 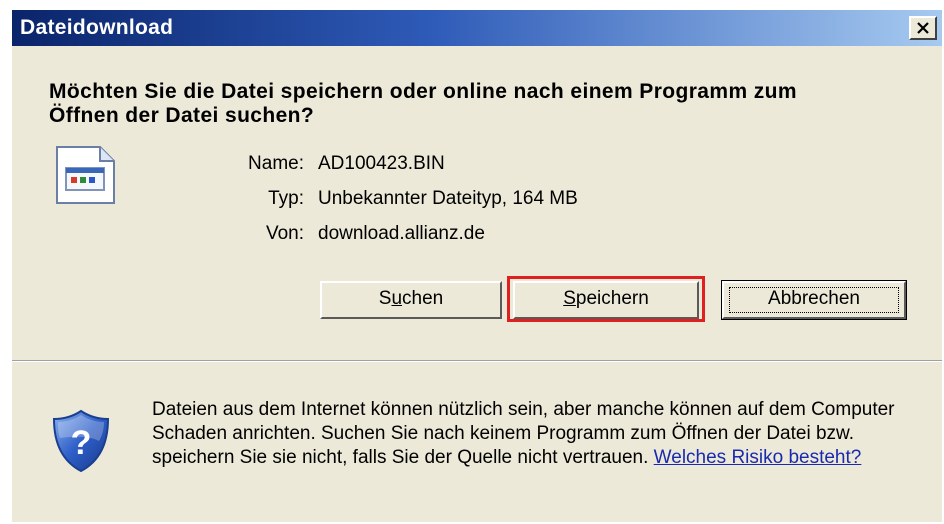 I want to click on save-button-mnemonic: S, so click(x=569, y=298).